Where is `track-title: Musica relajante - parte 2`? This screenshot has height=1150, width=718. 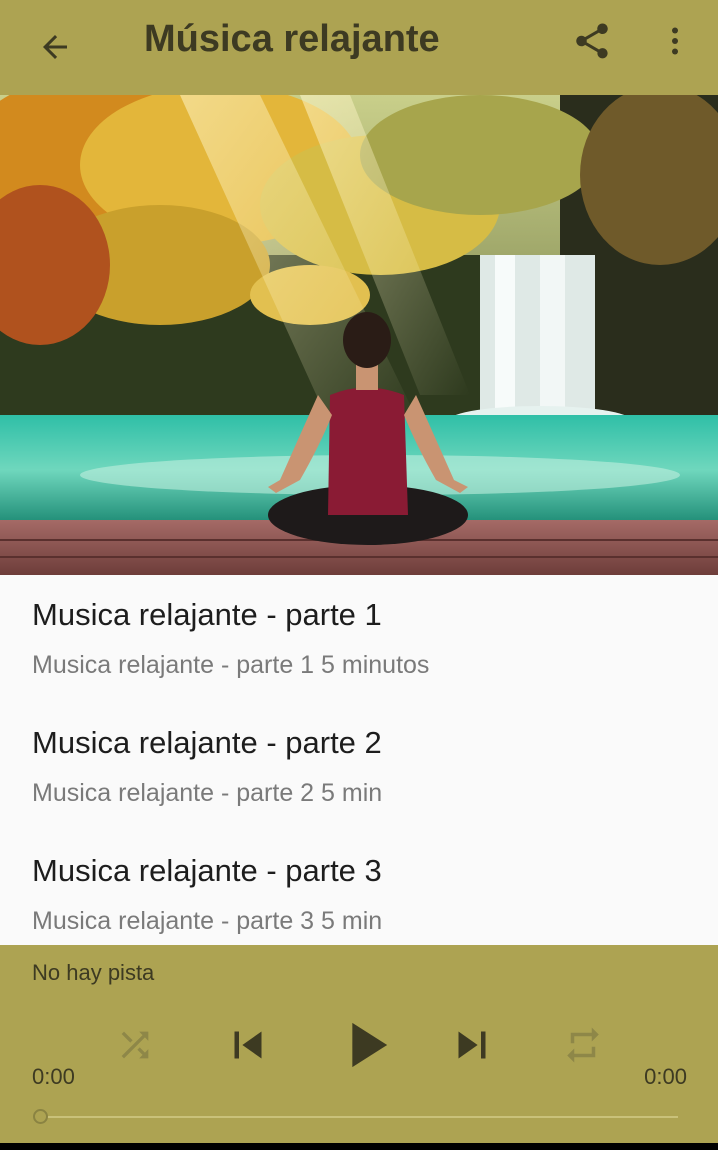
track-title: Musica relajante - parte 2 is located at coordinates (207, 742).